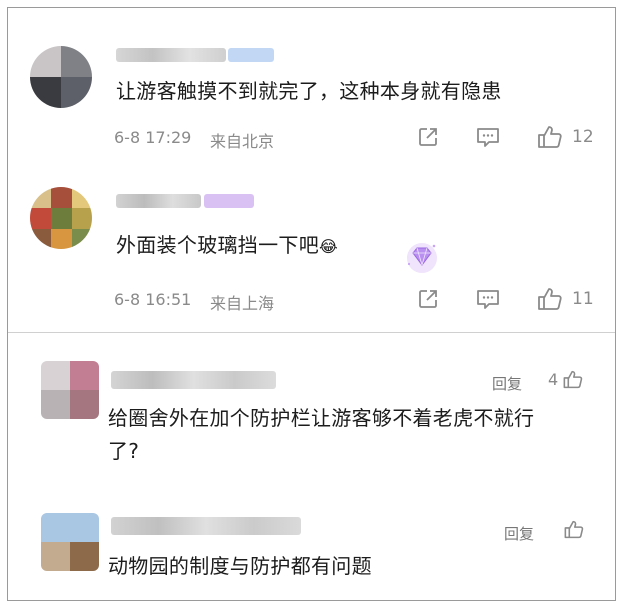 The height and width of the screenshot is (609, 625). I want to click on comment-location: 来自上海, so click(242, 303).